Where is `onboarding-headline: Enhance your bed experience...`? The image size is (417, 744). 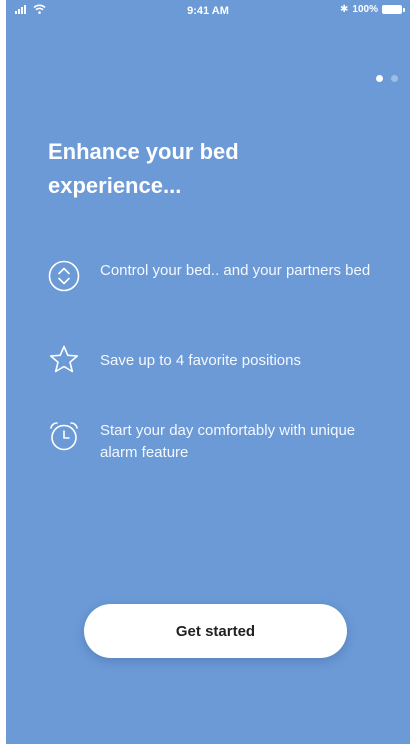
onboarding-headline: Enhance your bed experience... is located at coordinates (143, 168).